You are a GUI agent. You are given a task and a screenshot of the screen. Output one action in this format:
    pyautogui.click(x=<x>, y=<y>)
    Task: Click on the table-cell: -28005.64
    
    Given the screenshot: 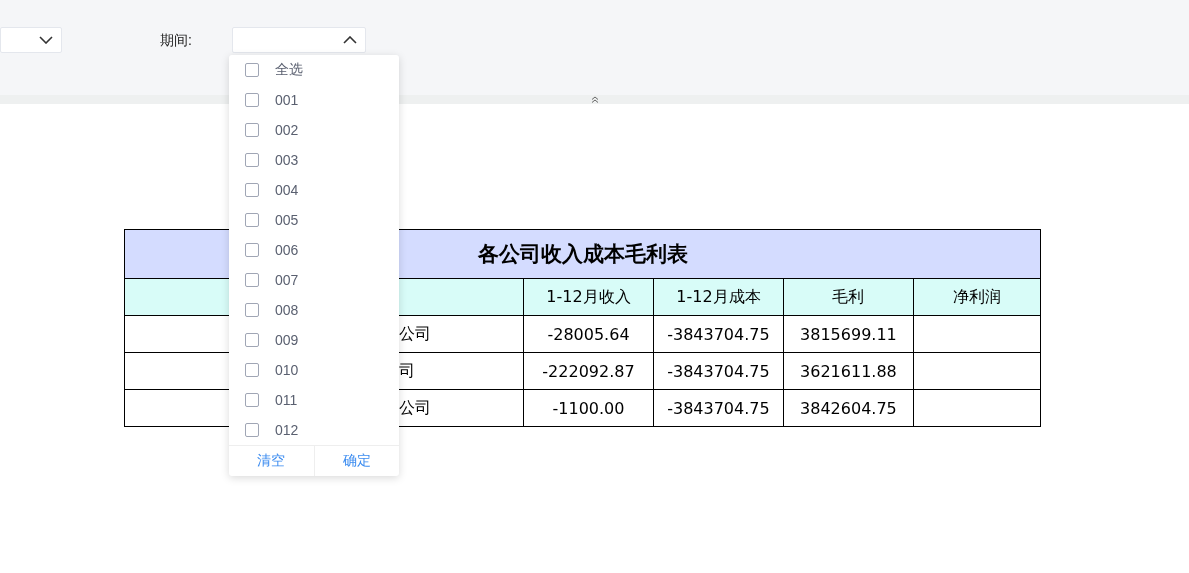 What is the action you would take?
    pyautogui.click(x=588, y=334)
    